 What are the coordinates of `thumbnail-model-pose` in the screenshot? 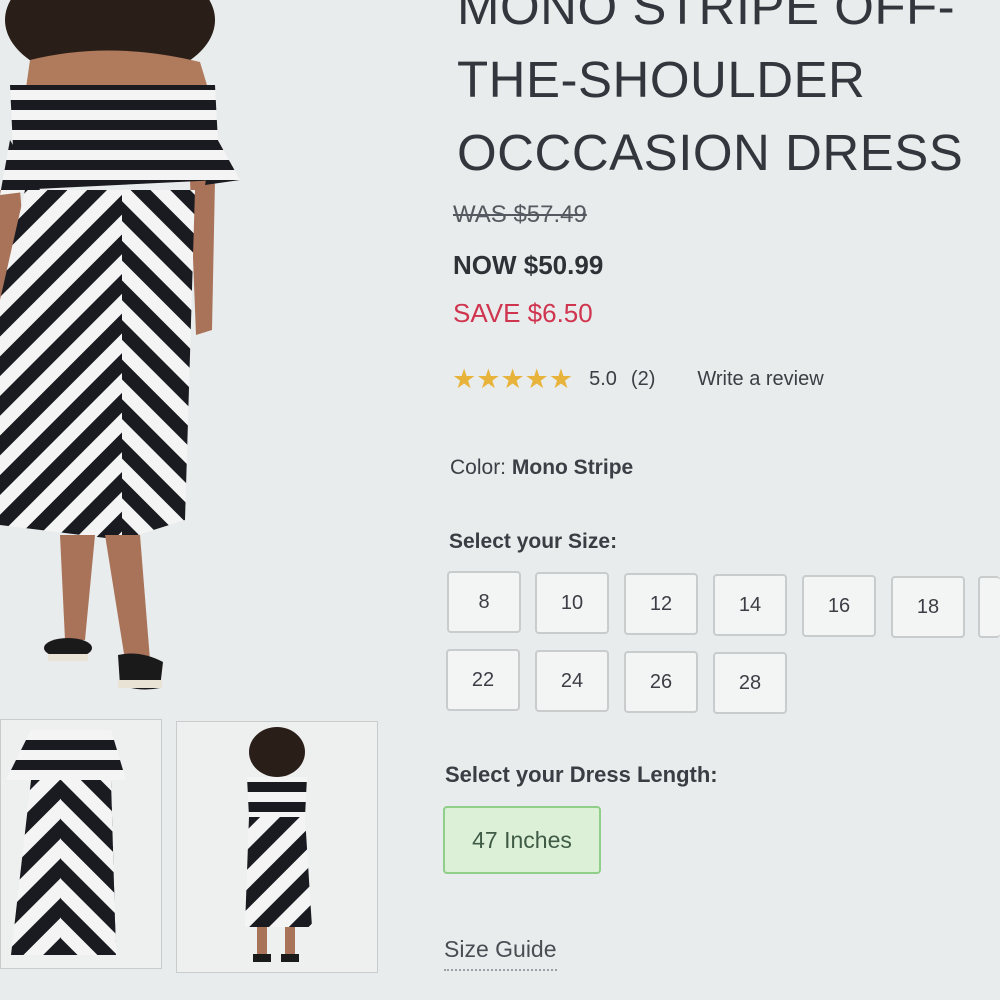 It's located at (277, 847).